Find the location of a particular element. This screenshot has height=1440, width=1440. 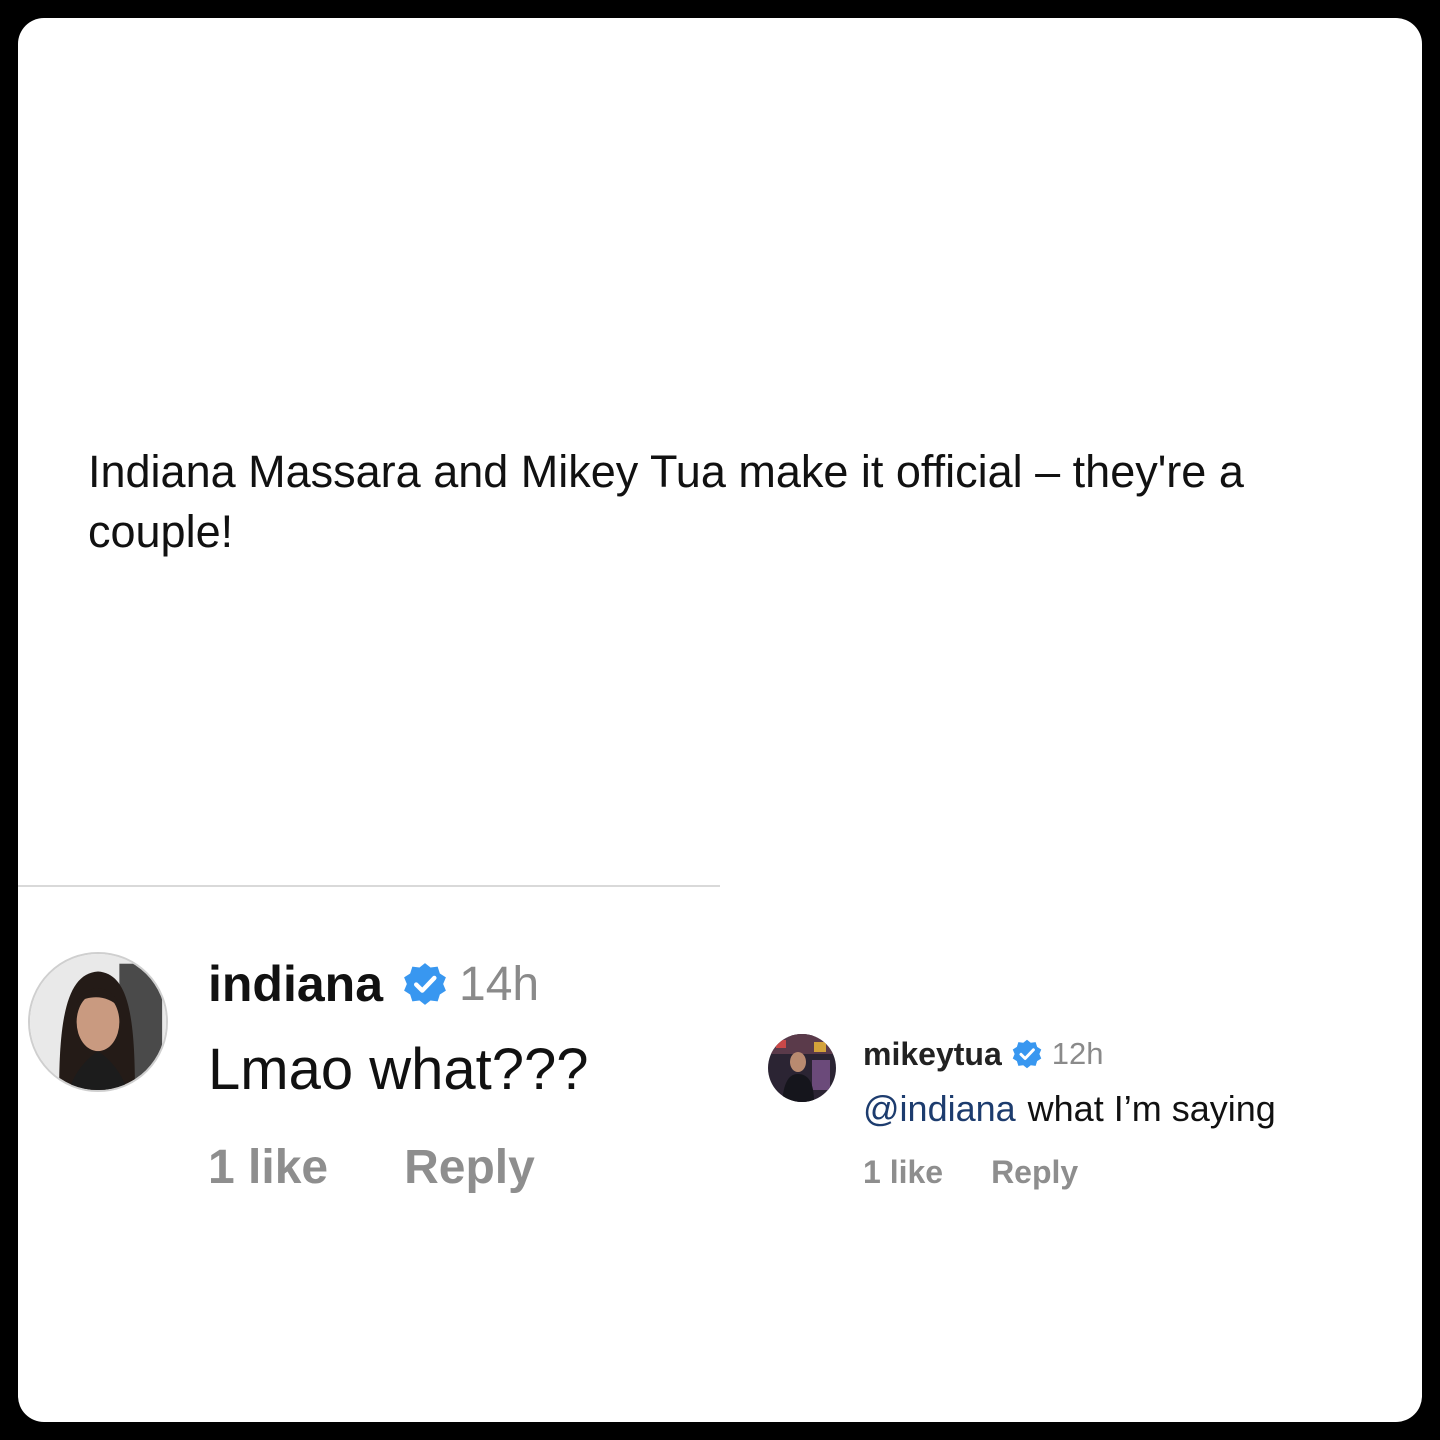

comment-text: Lmao what??? is located at coordinates (398, 1069).